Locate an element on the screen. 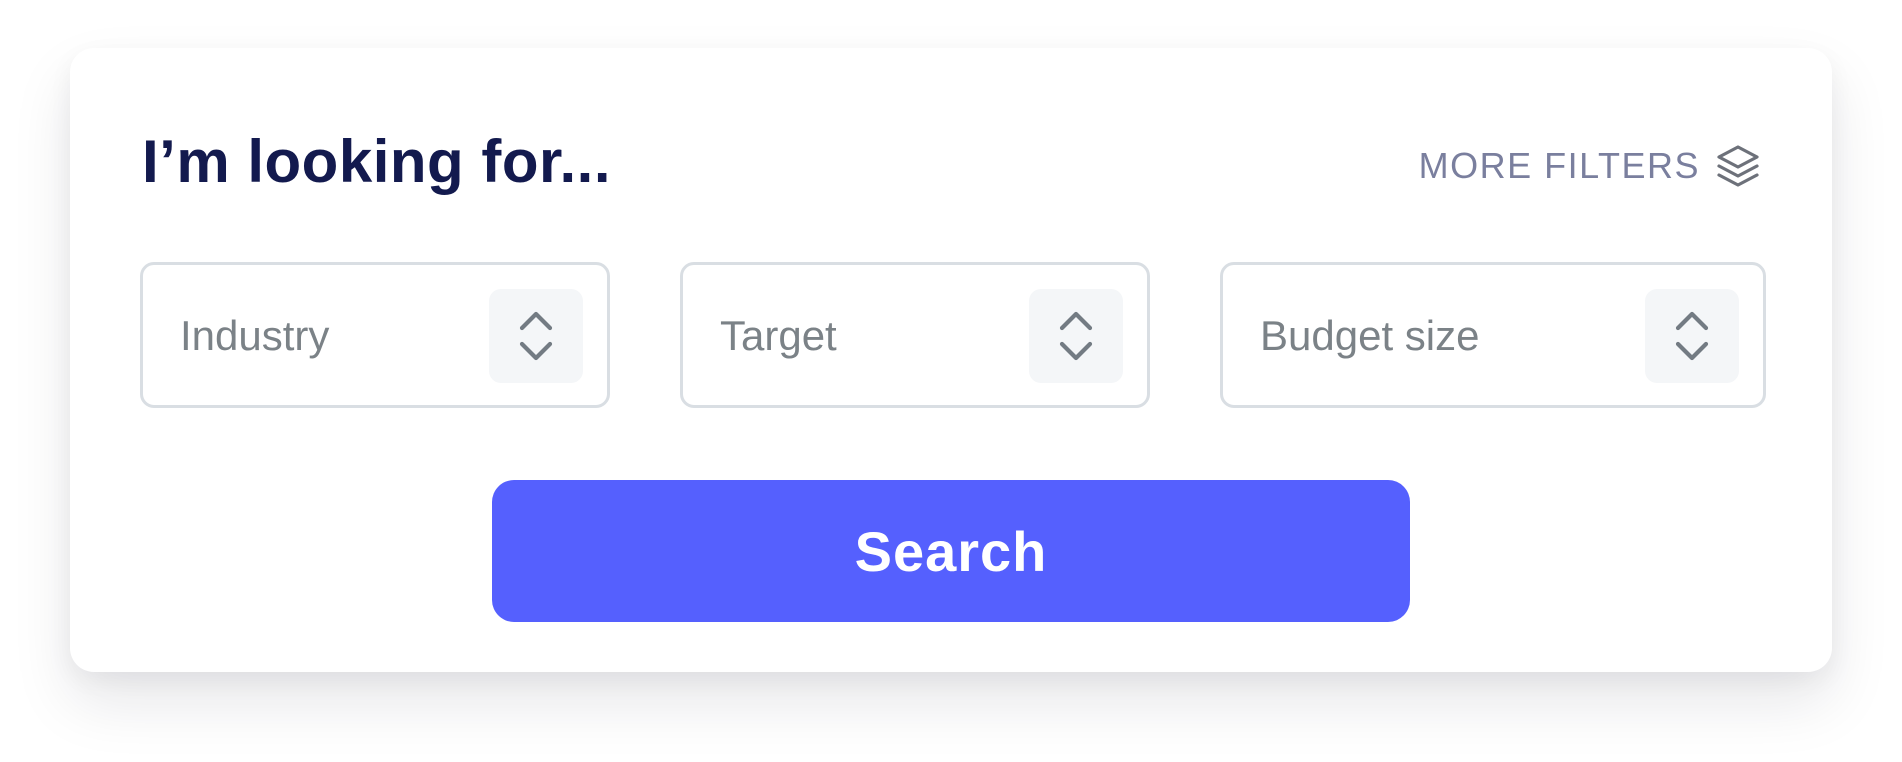 Image resolution: width=1902 pixels, height=762 pixels. layers-icon is located at coordinates (1738, 166).